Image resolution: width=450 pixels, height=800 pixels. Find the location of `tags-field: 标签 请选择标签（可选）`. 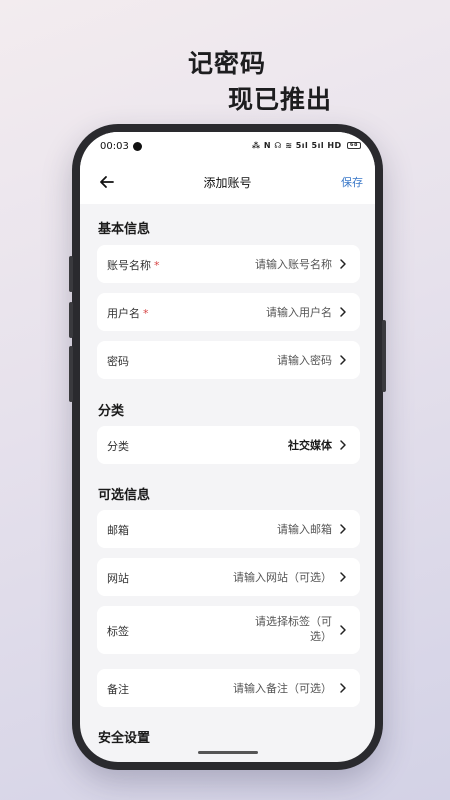

tags-field: 标签 请选择标签（可选） is located at coordinates (228, 630).